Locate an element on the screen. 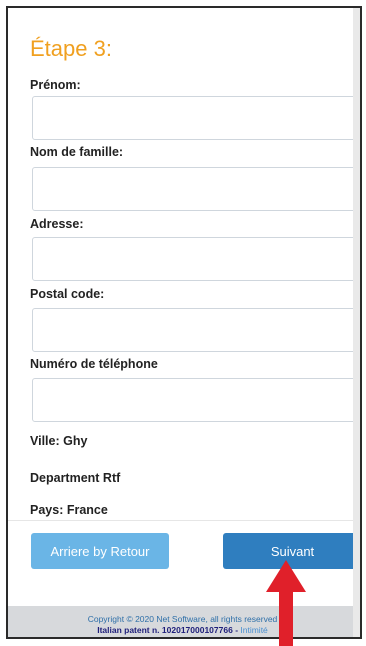 This screenshot has width=366, height=646. phone-label: Numéro de téléphone is located at coordinates (94, 364).